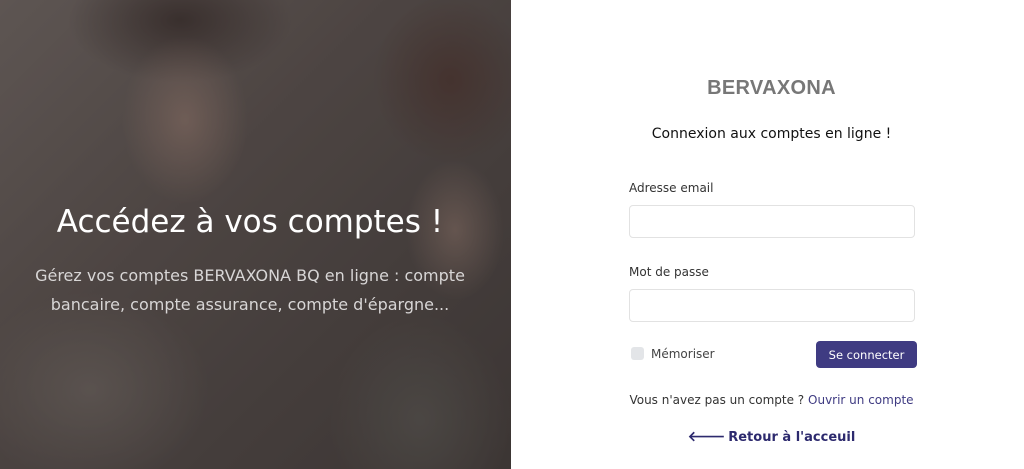 The image size is (1024, 469). I want to click on remember-label: Mémoriser, so click(683, 354).